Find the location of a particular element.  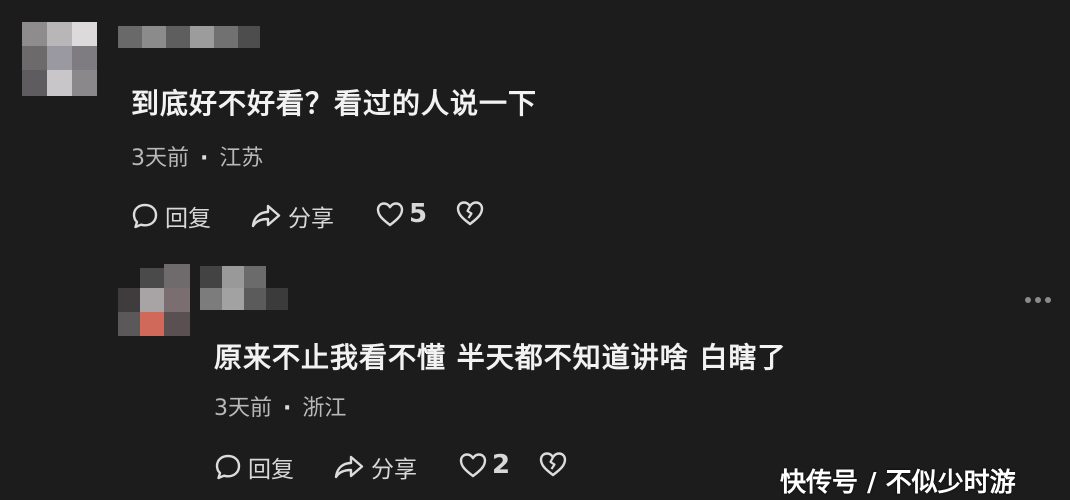

more-options-button is located at coordinates (1038, 300).